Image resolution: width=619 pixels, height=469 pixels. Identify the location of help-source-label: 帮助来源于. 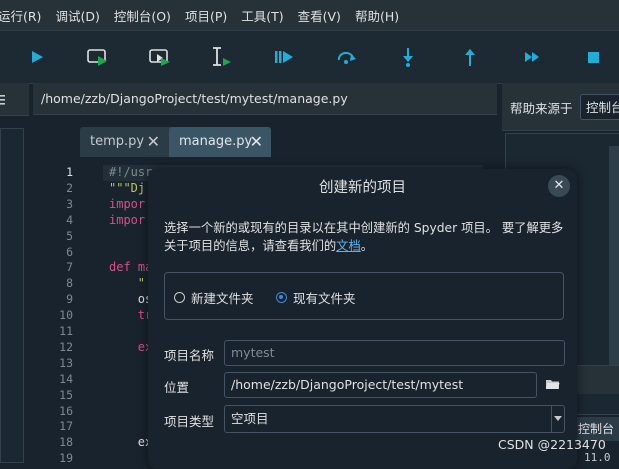
(541, 108).